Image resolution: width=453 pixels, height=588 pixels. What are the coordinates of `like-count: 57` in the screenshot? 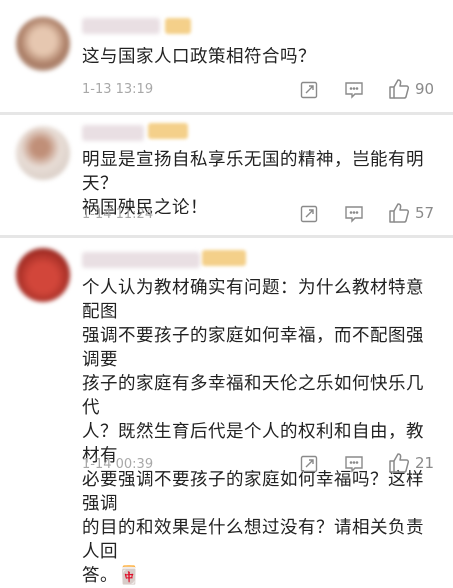 It's located at (425, 213).